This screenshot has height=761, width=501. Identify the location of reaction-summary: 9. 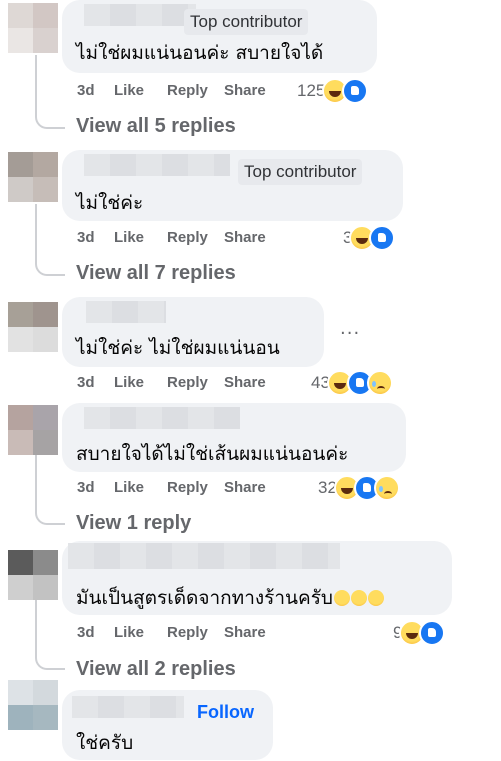
(419, 633).